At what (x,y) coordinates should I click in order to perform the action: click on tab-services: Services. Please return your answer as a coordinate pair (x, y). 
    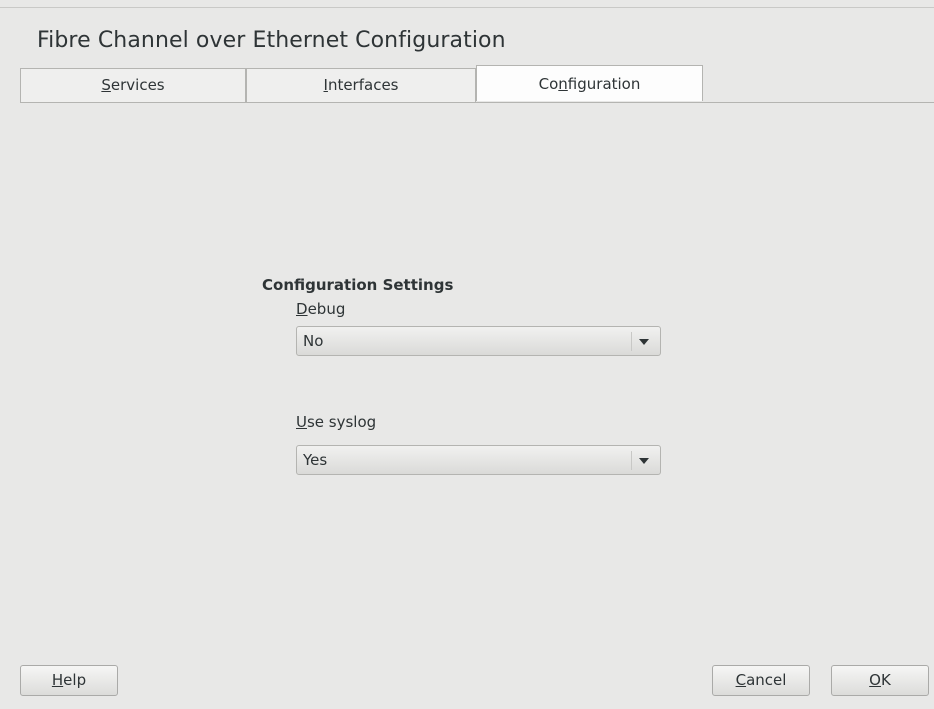
    Looking at the image, I should click on (133, 85).